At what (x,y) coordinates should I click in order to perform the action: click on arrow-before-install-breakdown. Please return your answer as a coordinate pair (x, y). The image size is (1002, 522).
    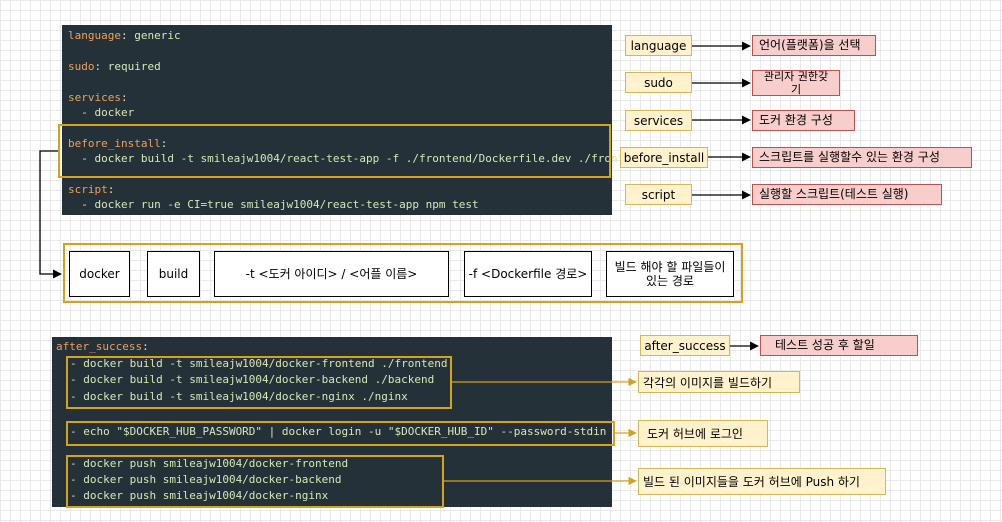
    Looking at the image, I should click on (50, 214).